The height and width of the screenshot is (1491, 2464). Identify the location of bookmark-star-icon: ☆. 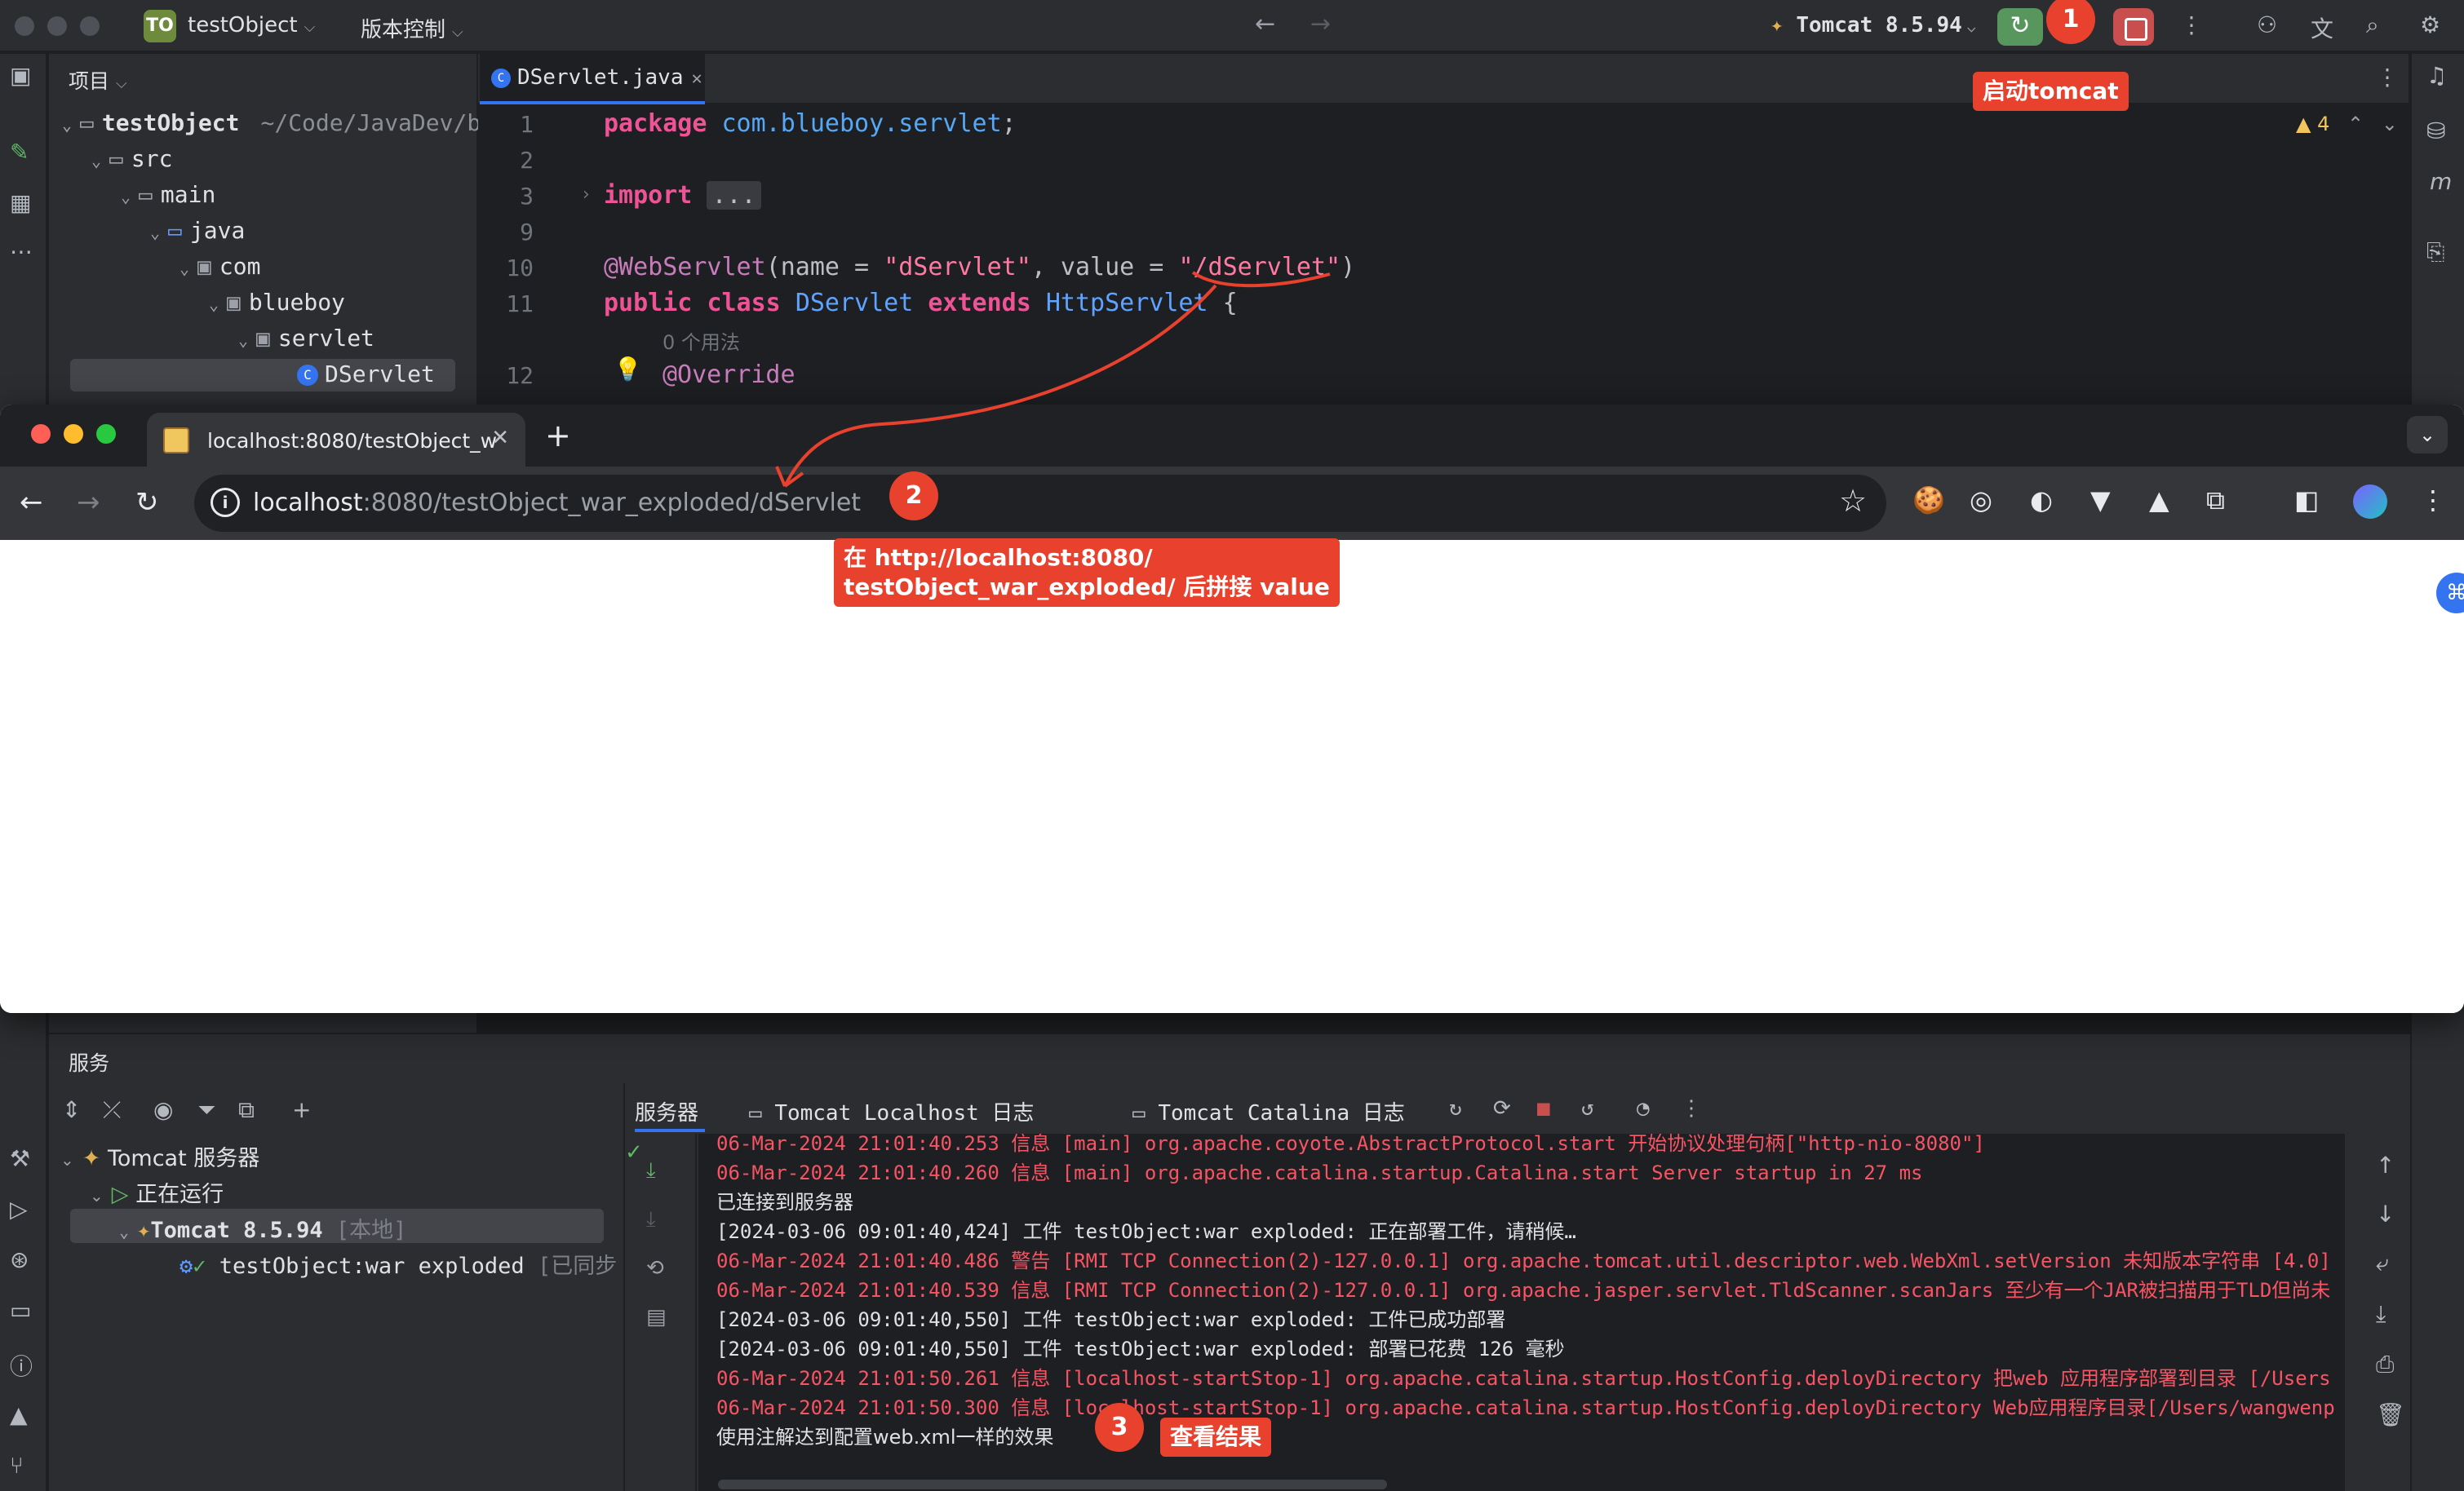
(1853, 501).